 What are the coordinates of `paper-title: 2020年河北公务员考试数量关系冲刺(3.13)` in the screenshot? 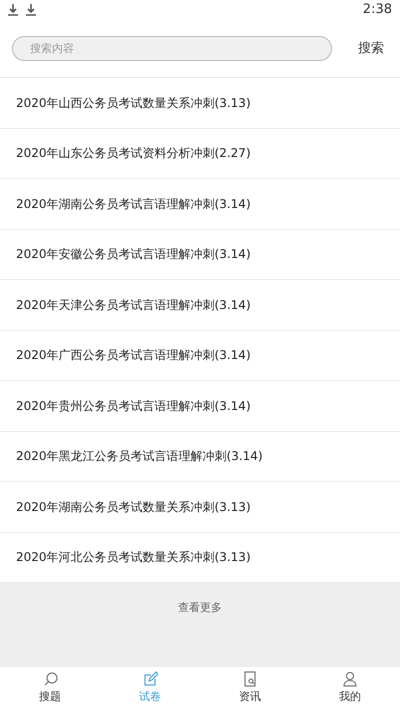 It's located at (133, 557).